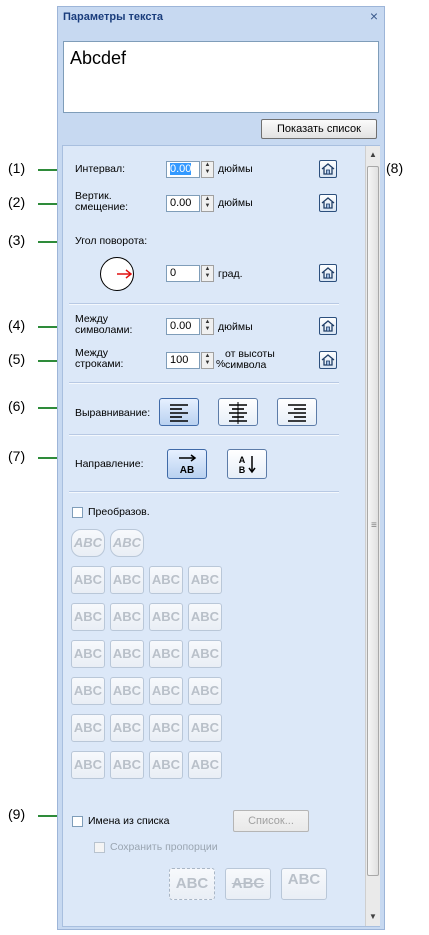  I want to click on spacing-unit: дюймы, so click(235, 169).